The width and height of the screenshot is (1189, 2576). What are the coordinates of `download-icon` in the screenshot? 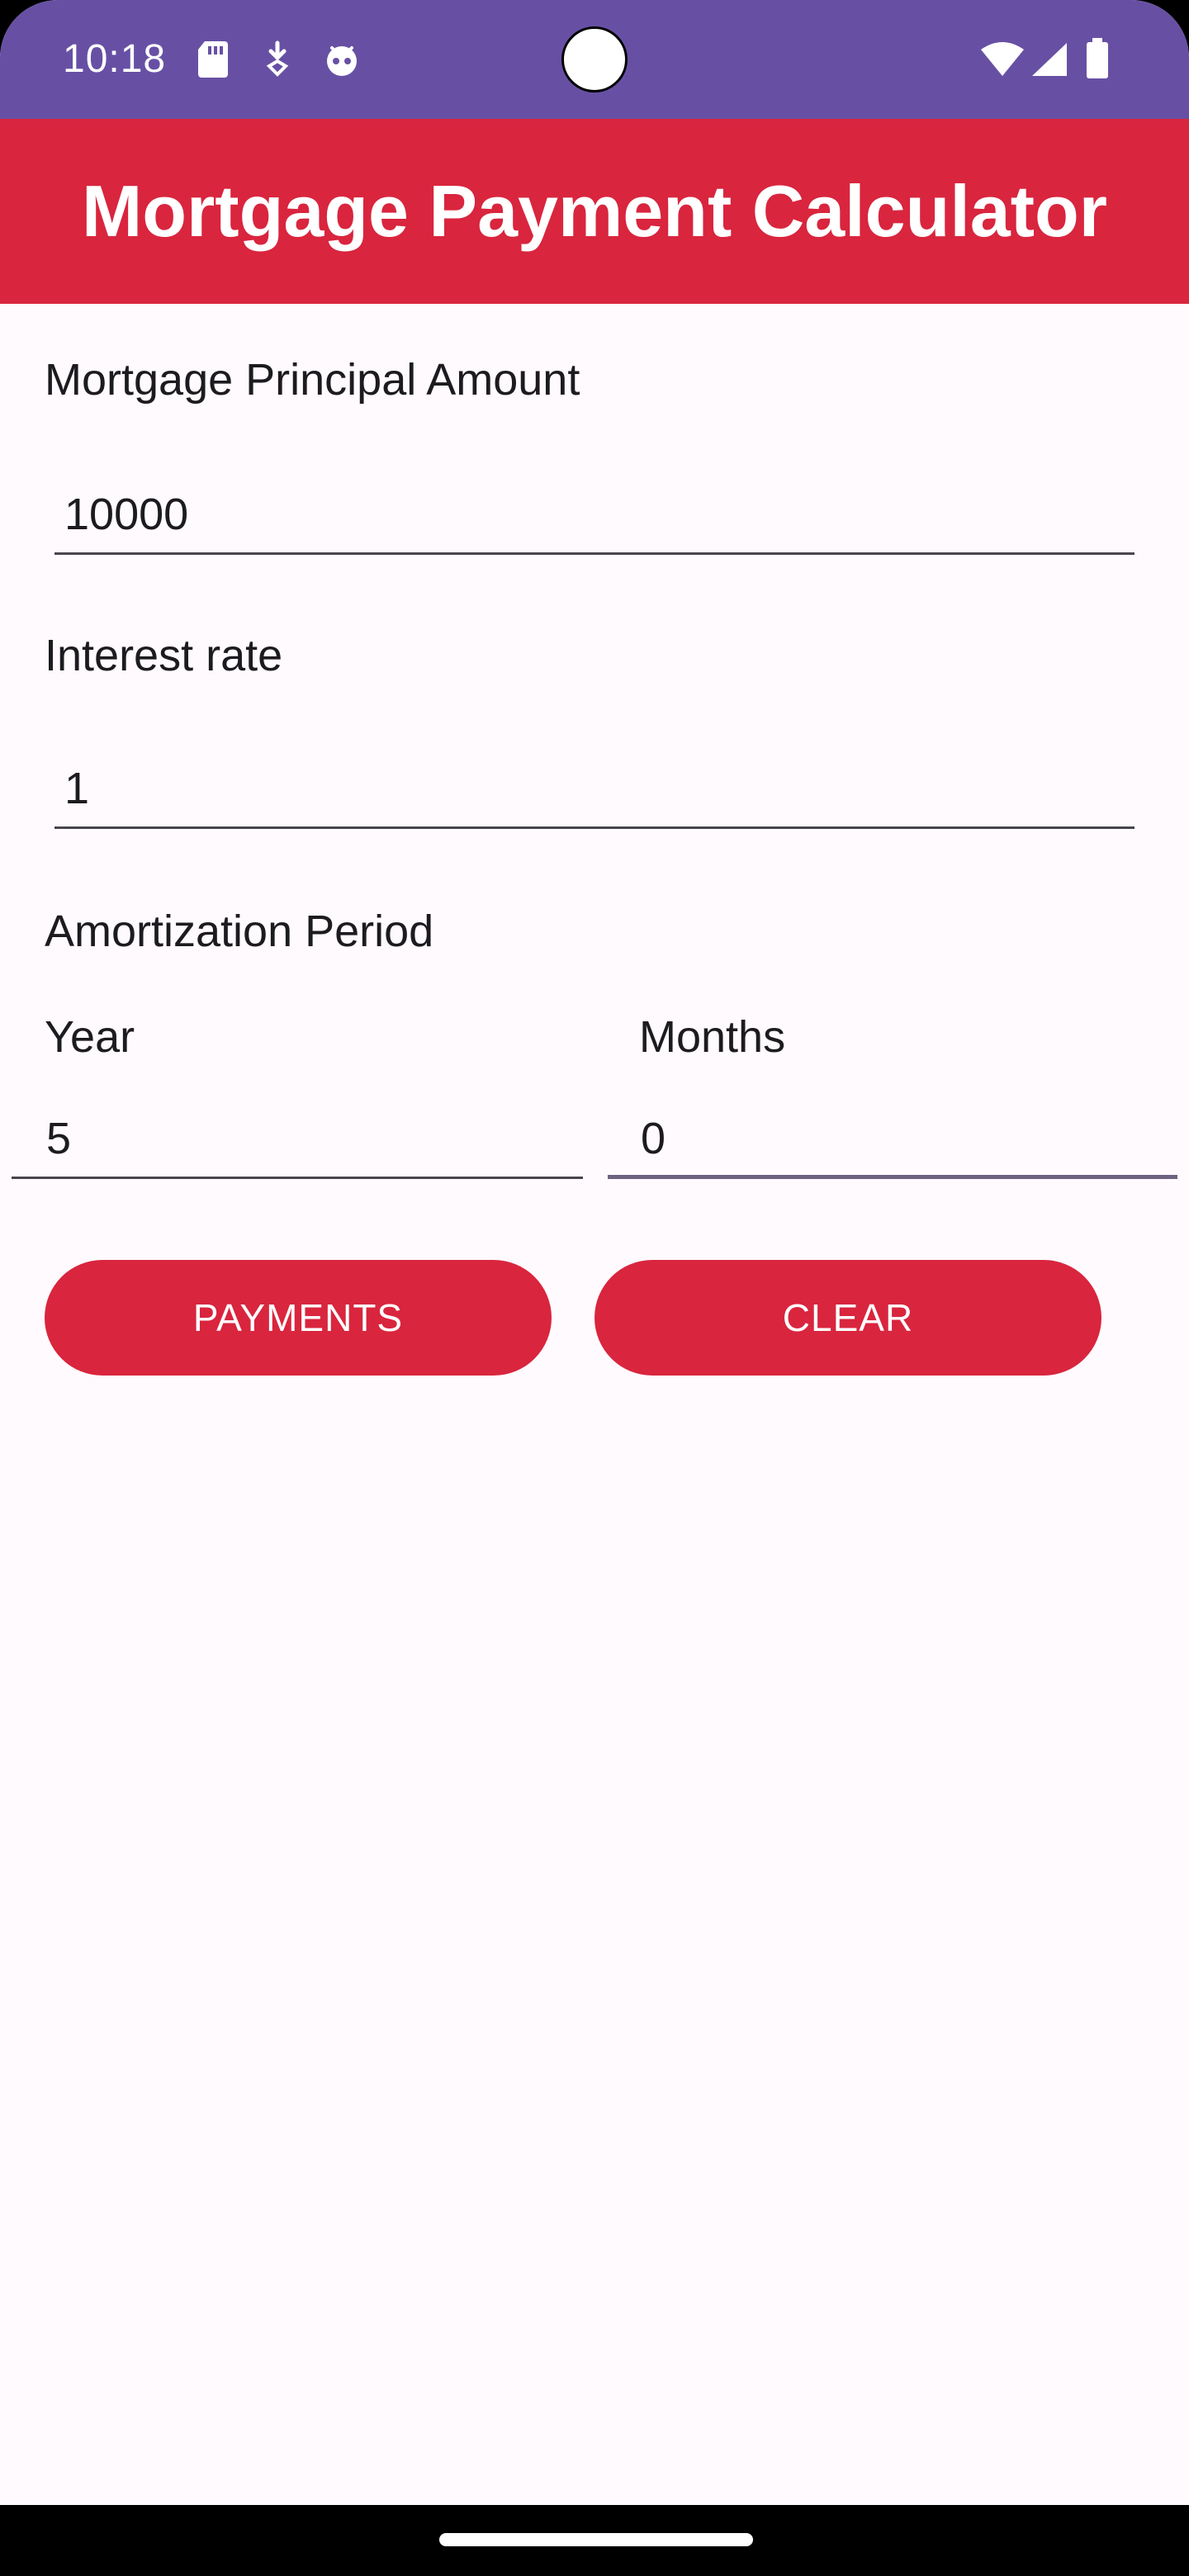 It's located at (277, 61).